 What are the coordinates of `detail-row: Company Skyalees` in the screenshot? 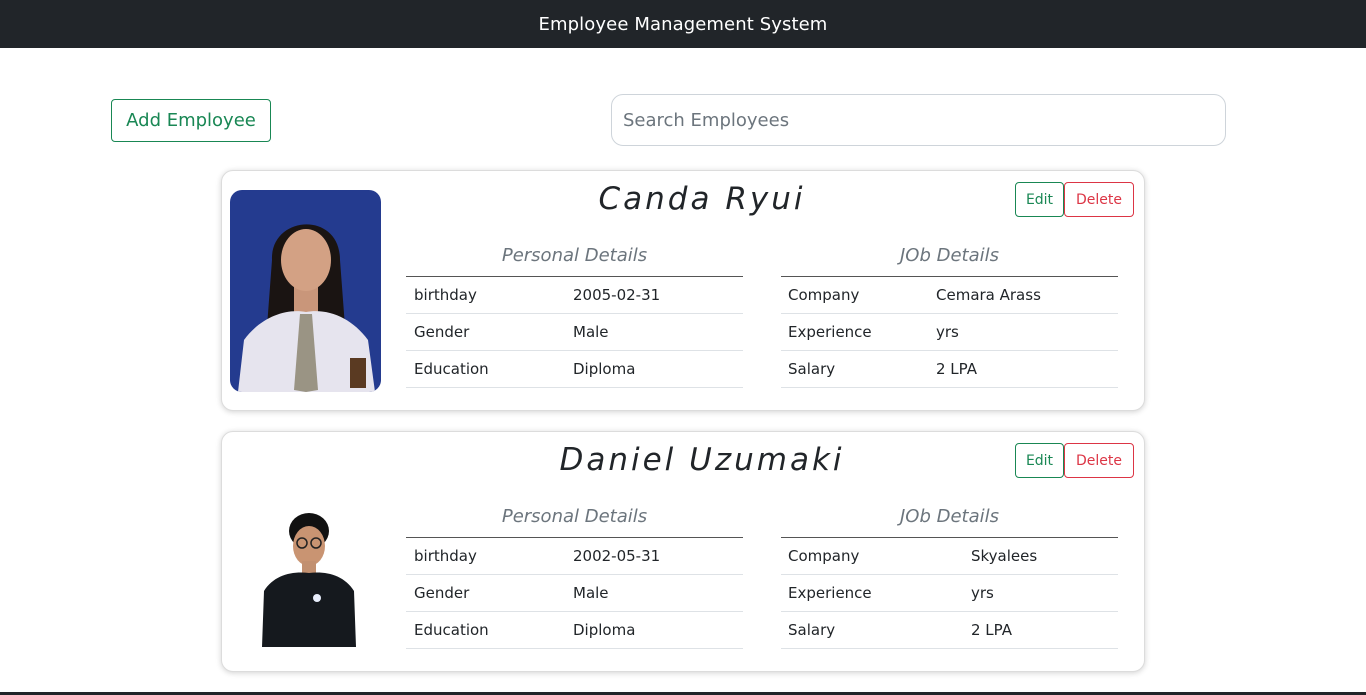 It's located at (949, 556).